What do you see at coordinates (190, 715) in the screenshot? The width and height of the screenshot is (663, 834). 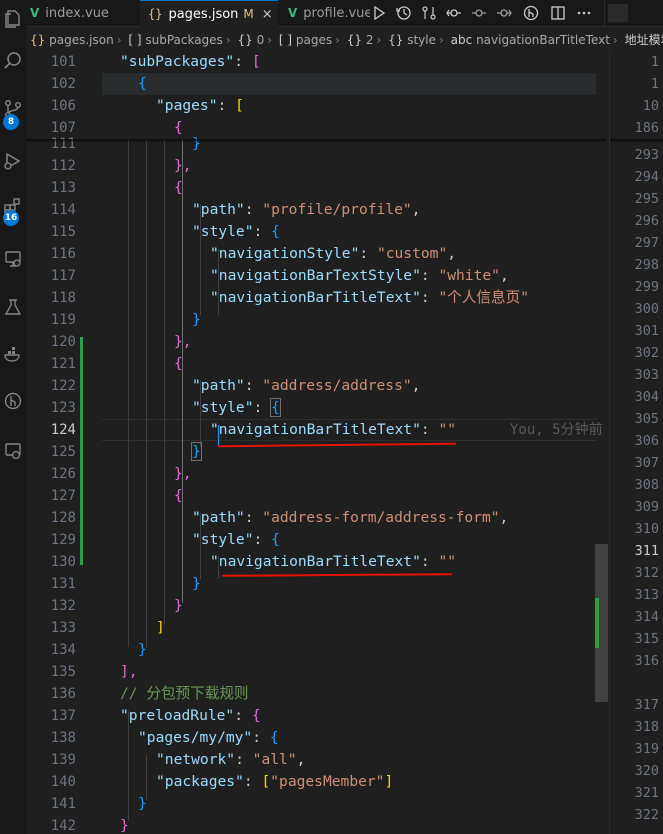 I see `code-line-137: "preloadRule": {` at bounding box center [190, 715].